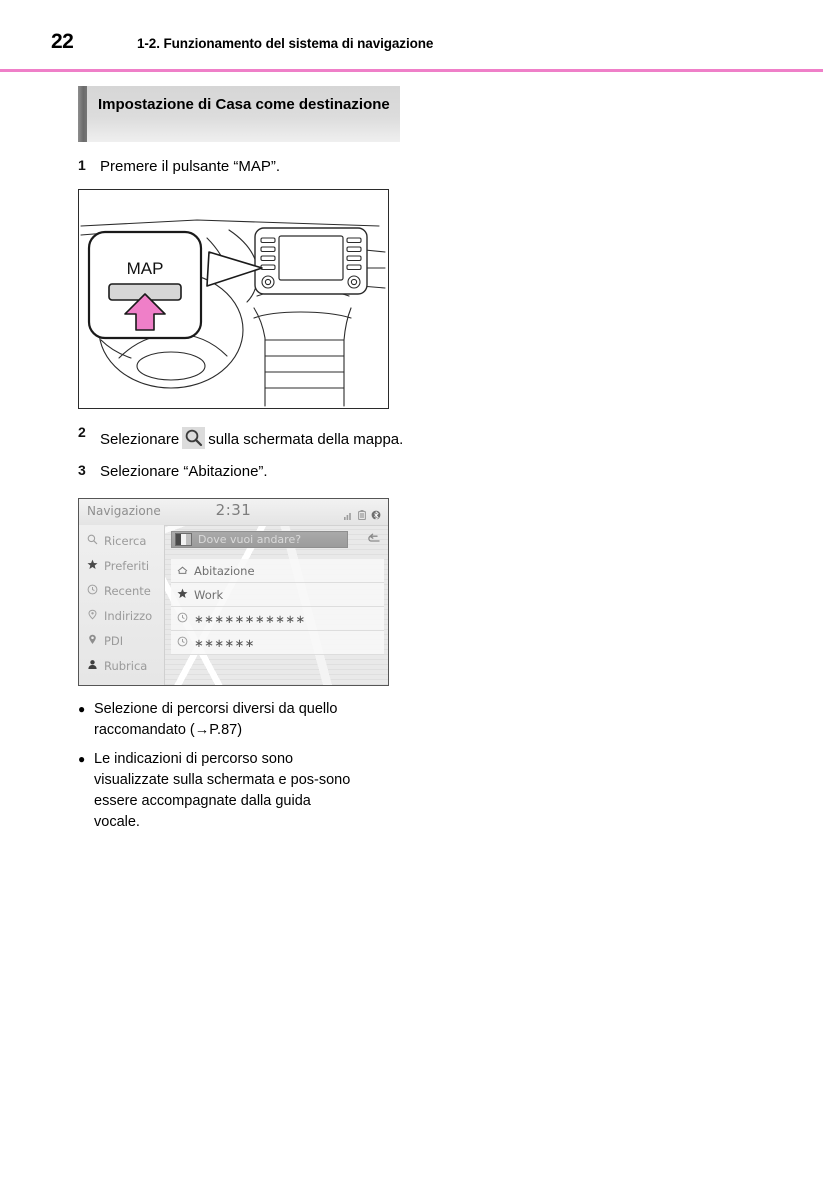  Describe the element at coordinates (306, 439) in the screenshot. I see `step-2-text-after: sulla schermata della mappa.` at that location.